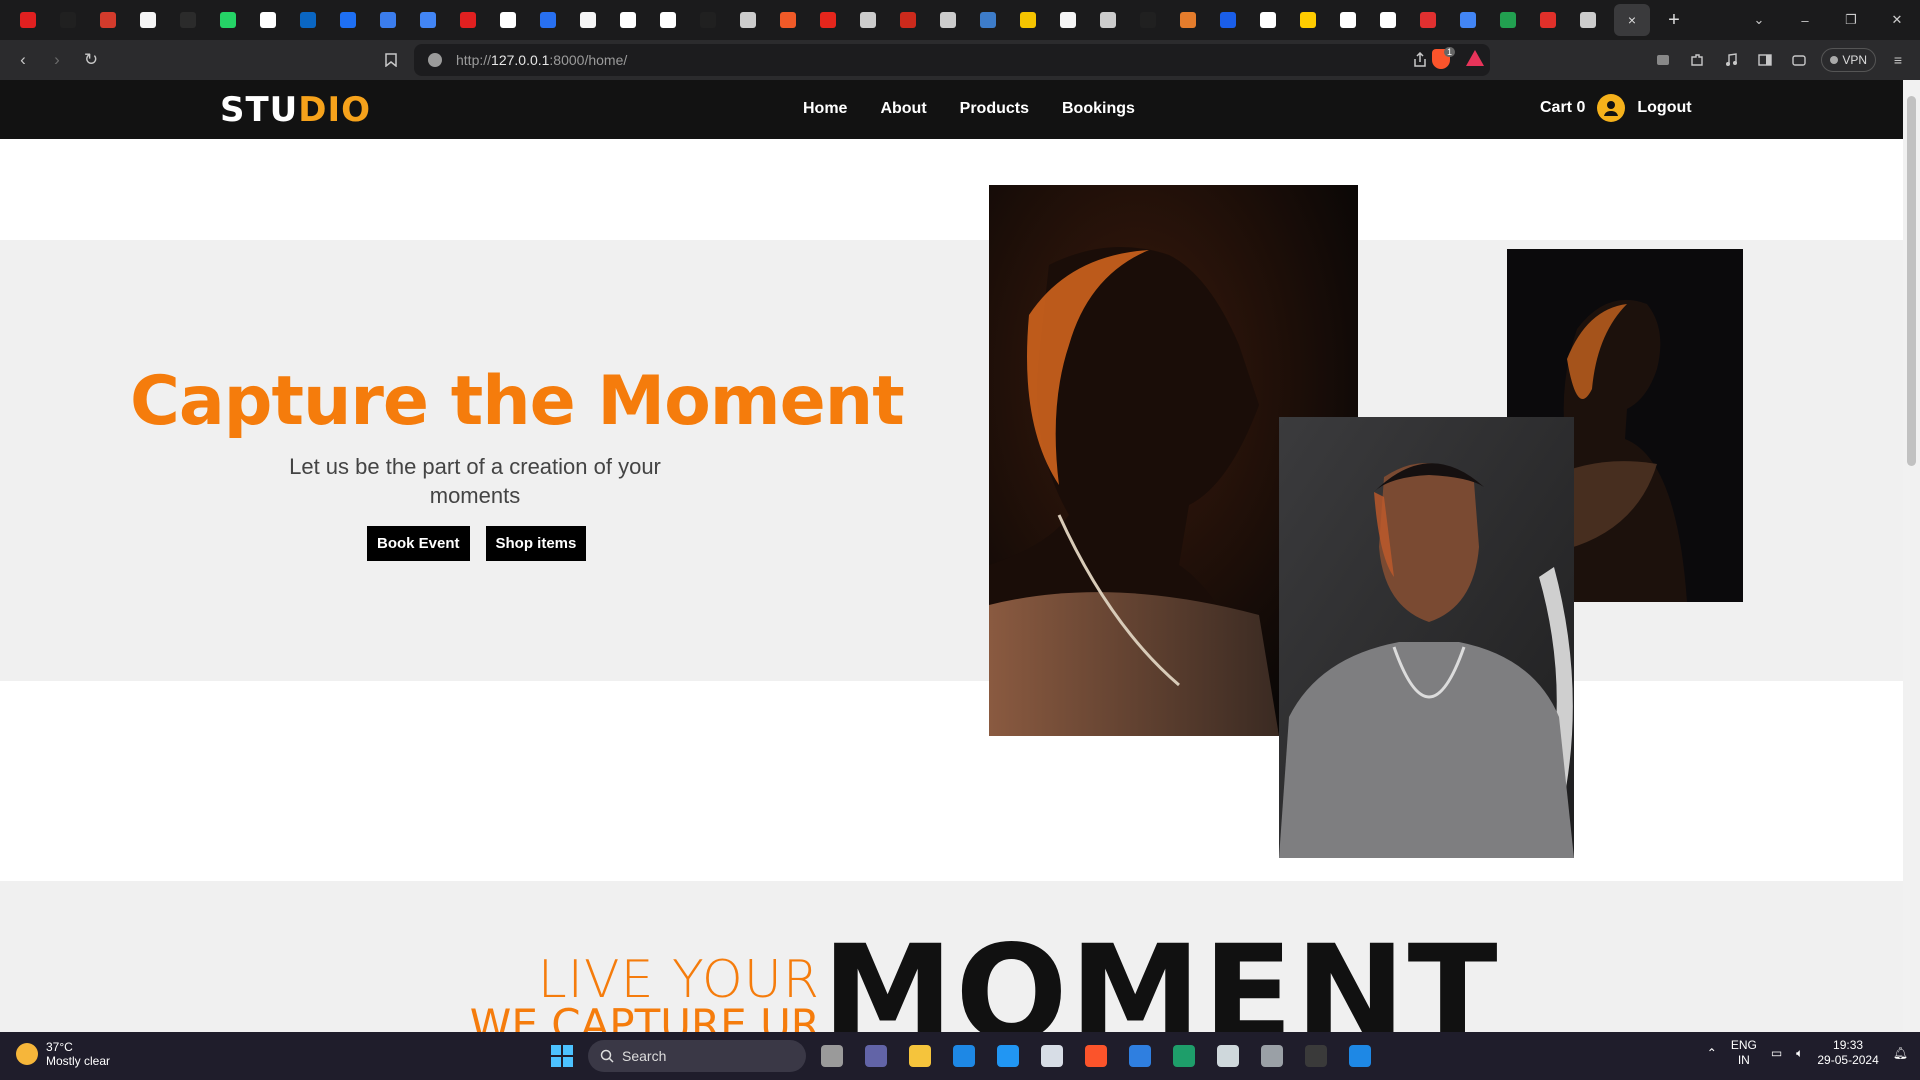  What do you see at coordinates (1897, 20) in the screenshot?
I see `close-window-icon: ✕` at bounding box center [1897, 20].